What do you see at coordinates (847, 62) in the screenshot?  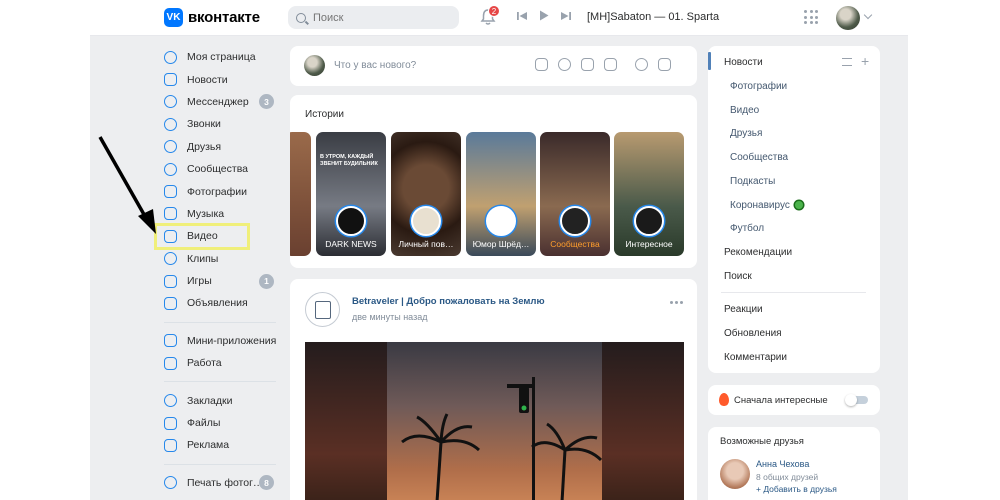 I see `filter-icon` at bounding box center [847, 62].